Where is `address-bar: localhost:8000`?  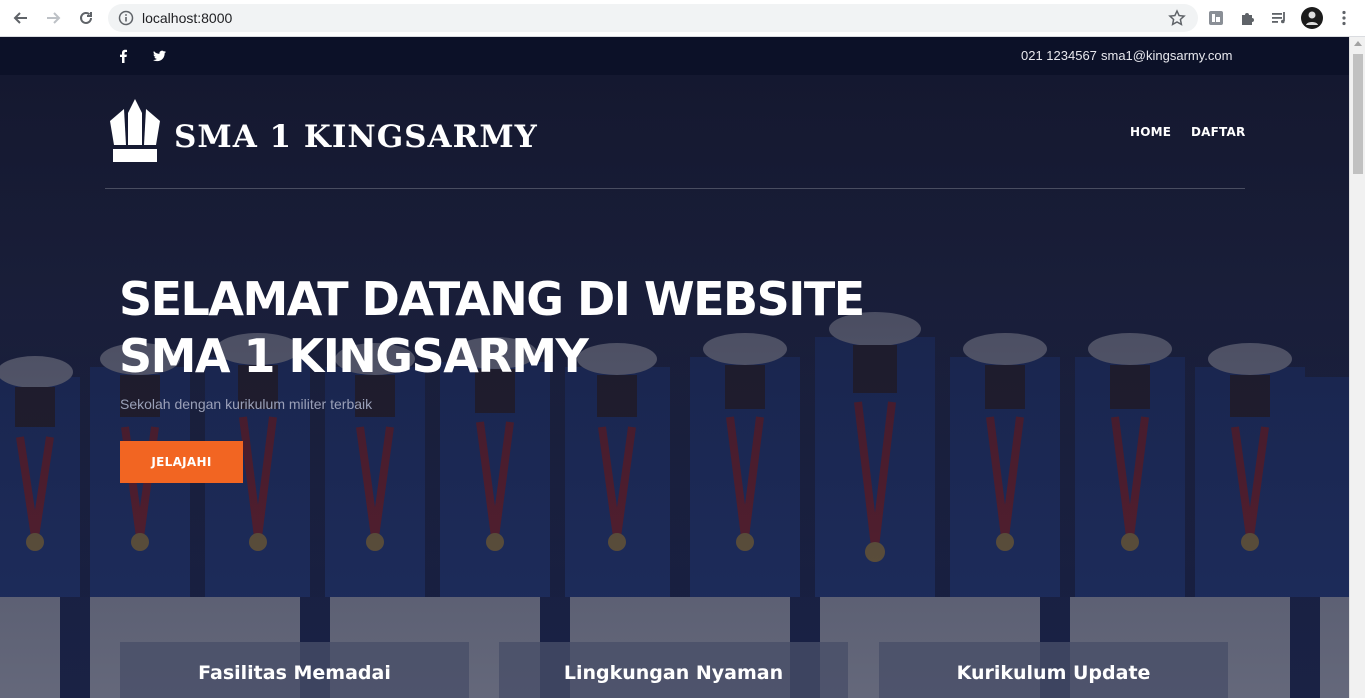
address-bar: localhost:8000 is located at coordinates (653, 18).